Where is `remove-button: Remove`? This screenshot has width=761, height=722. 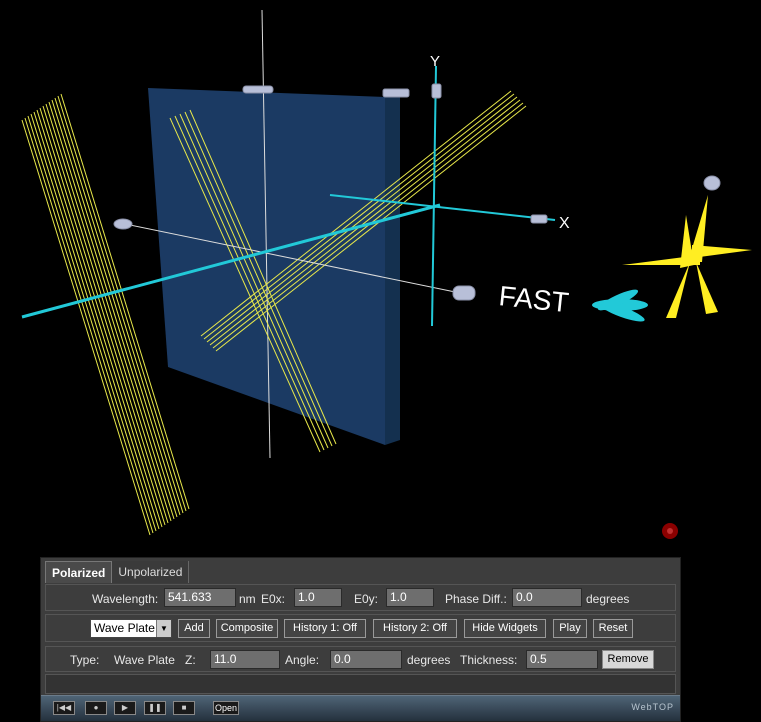
remove-button: Remove is located at coordinates (628, 659).